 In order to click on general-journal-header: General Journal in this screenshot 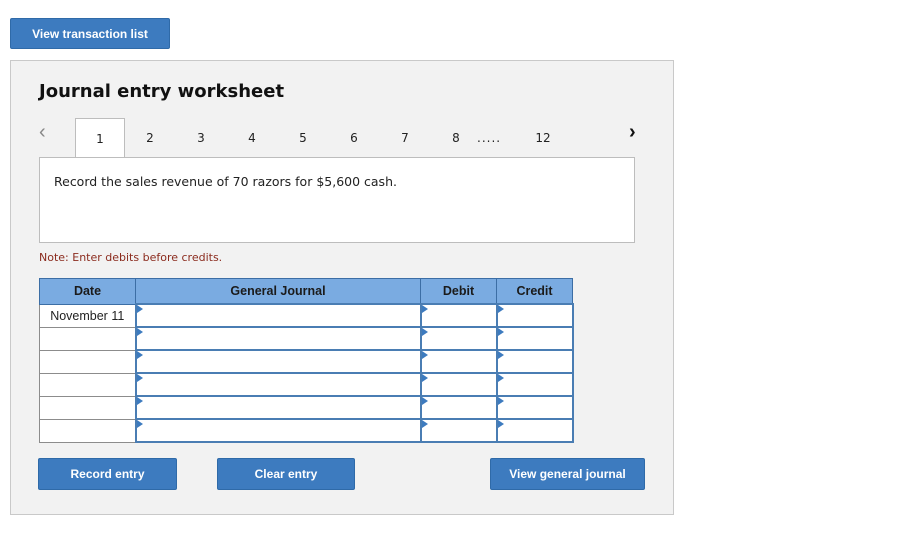, I will do `click(278, 291)`.